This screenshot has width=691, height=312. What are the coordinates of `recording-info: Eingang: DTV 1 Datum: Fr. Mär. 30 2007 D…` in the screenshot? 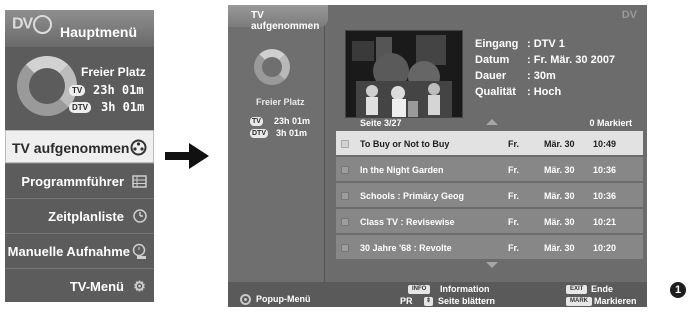 It's located at (554, 72).